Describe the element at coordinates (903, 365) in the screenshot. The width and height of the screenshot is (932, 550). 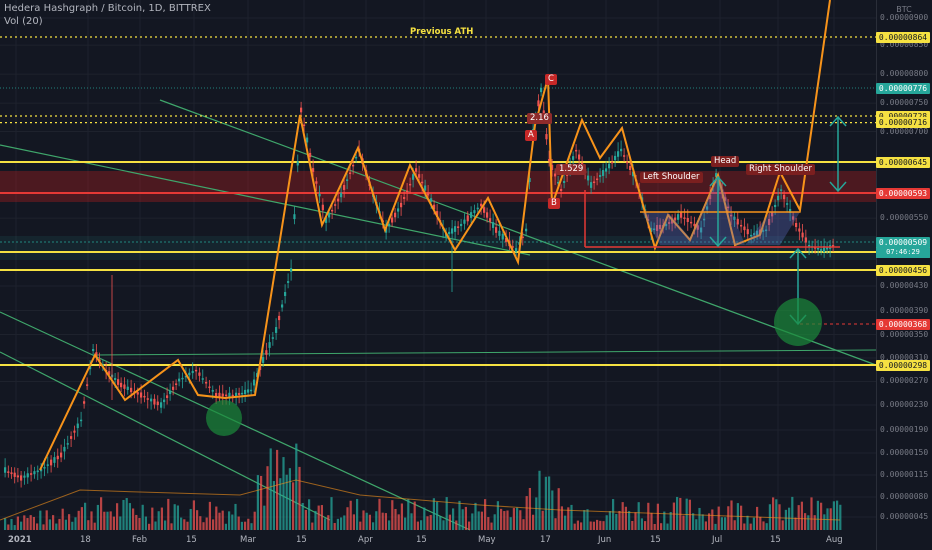
I see `price-tag: 0.00000298` at that location.